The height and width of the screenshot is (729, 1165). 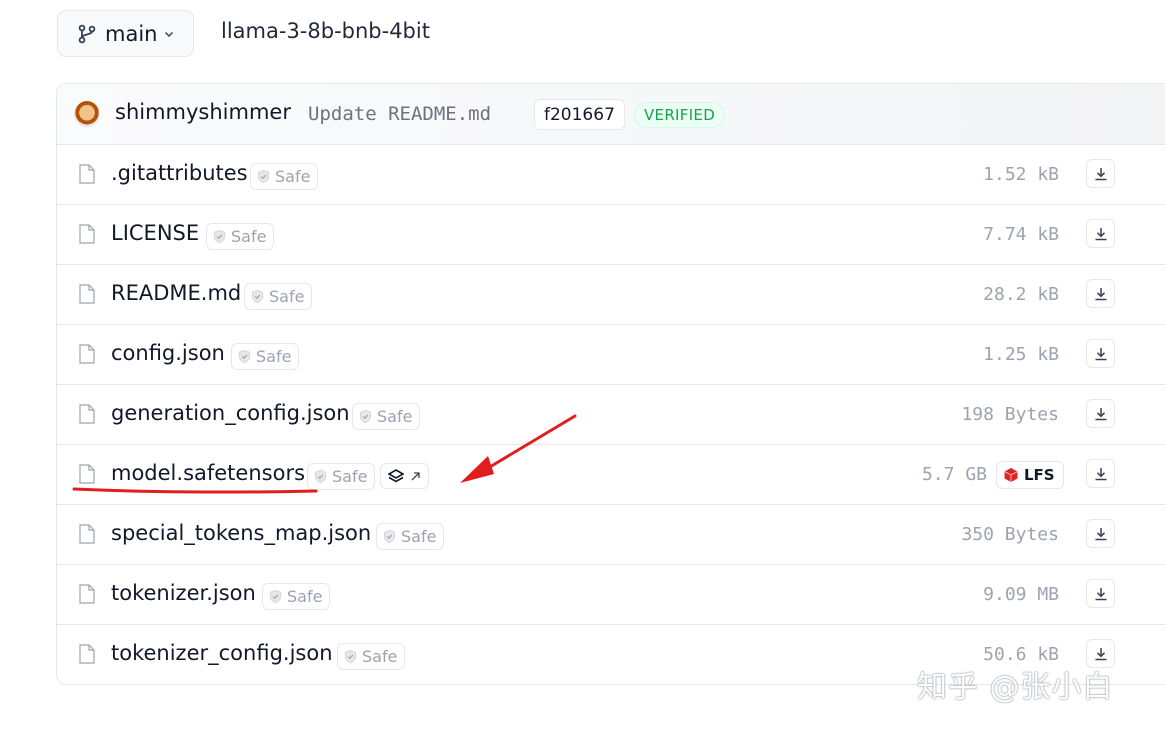 What do you see at coordinates (87, 33) in the screenshot?
I see `git-branch-icon` at bounding box center [87, 33].